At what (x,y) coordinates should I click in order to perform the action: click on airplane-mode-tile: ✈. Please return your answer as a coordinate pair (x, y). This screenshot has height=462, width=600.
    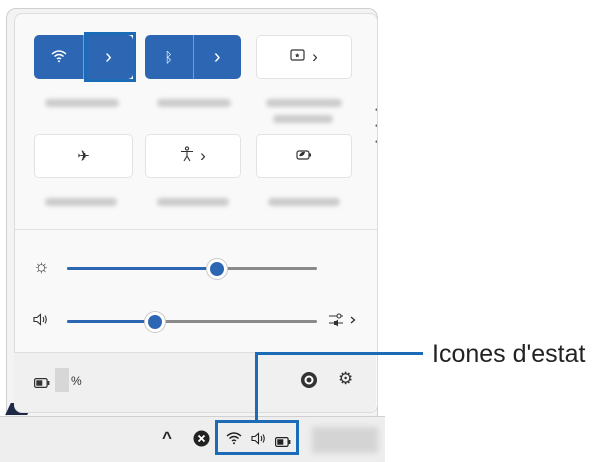
    Looking at the image, I should click on (83, 156).